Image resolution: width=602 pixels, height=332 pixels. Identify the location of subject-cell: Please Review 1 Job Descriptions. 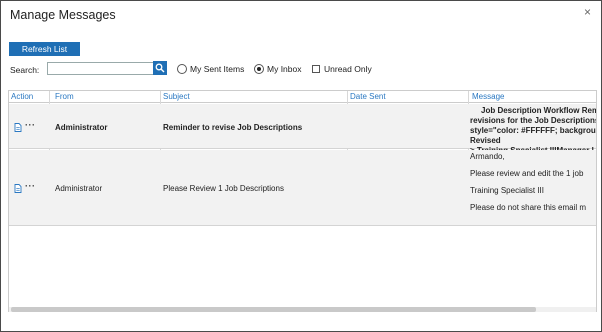
(223, 188).